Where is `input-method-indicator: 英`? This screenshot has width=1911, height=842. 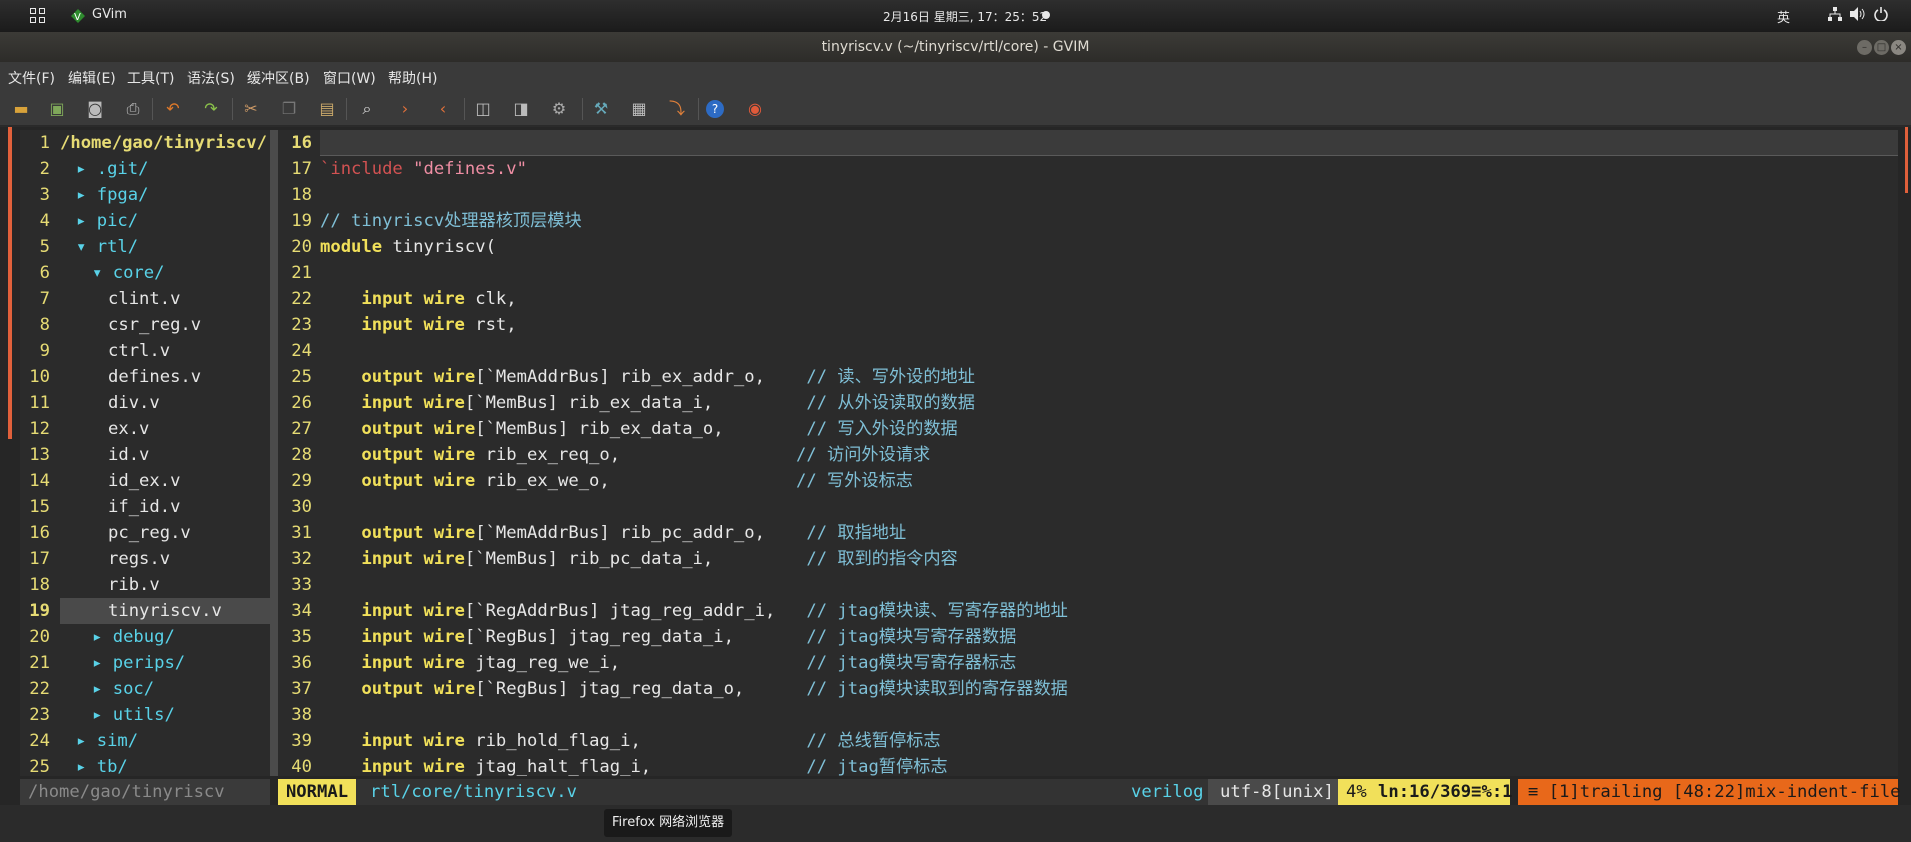
input-method-indicator: 英 is located at coordinates (1783, 16).